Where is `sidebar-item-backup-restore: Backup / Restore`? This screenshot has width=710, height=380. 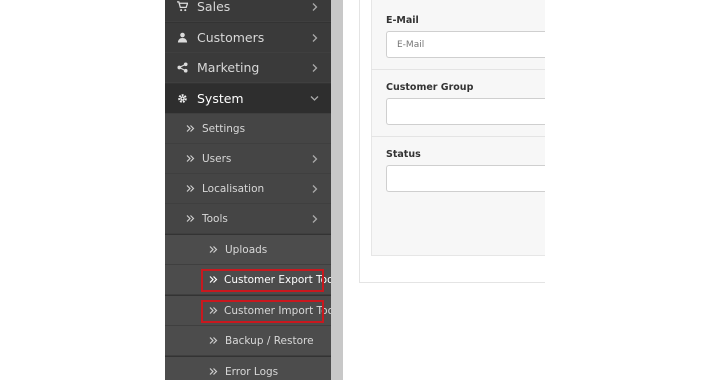 sidebar-item-backup-restore: Backup / Restore is located at coordinates (248, 341).